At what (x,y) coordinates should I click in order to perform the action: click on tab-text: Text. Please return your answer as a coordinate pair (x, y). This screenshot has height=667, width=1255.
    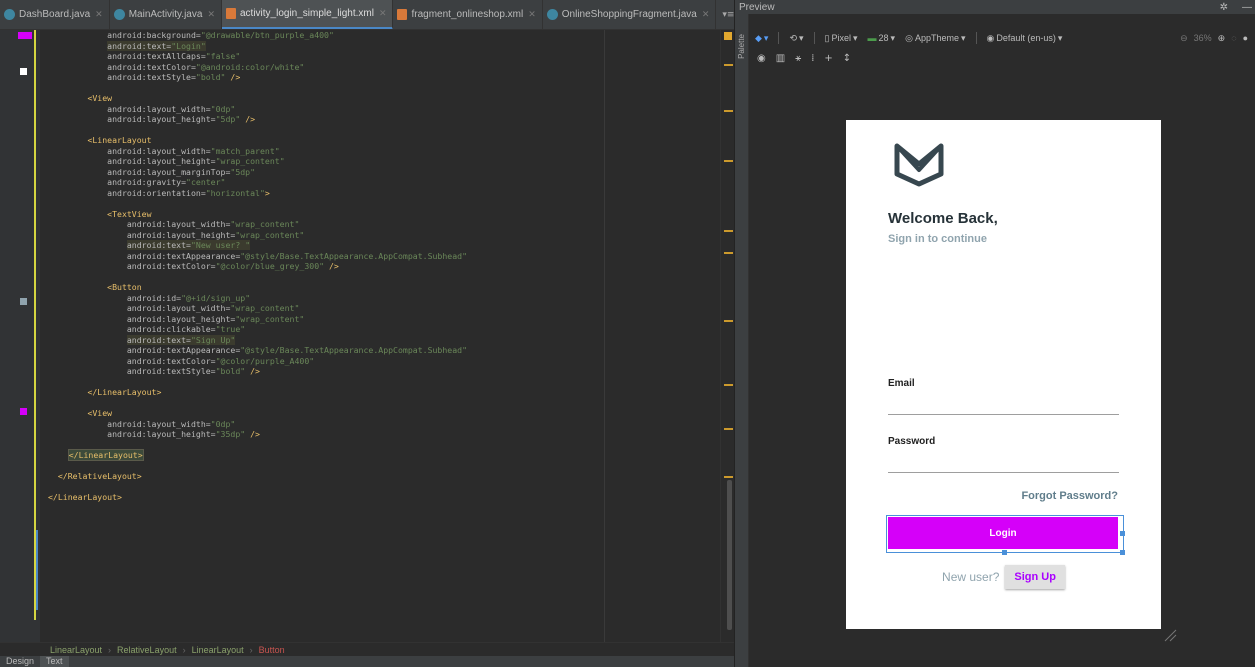
    Looking at the image, I should click on (54, 661).